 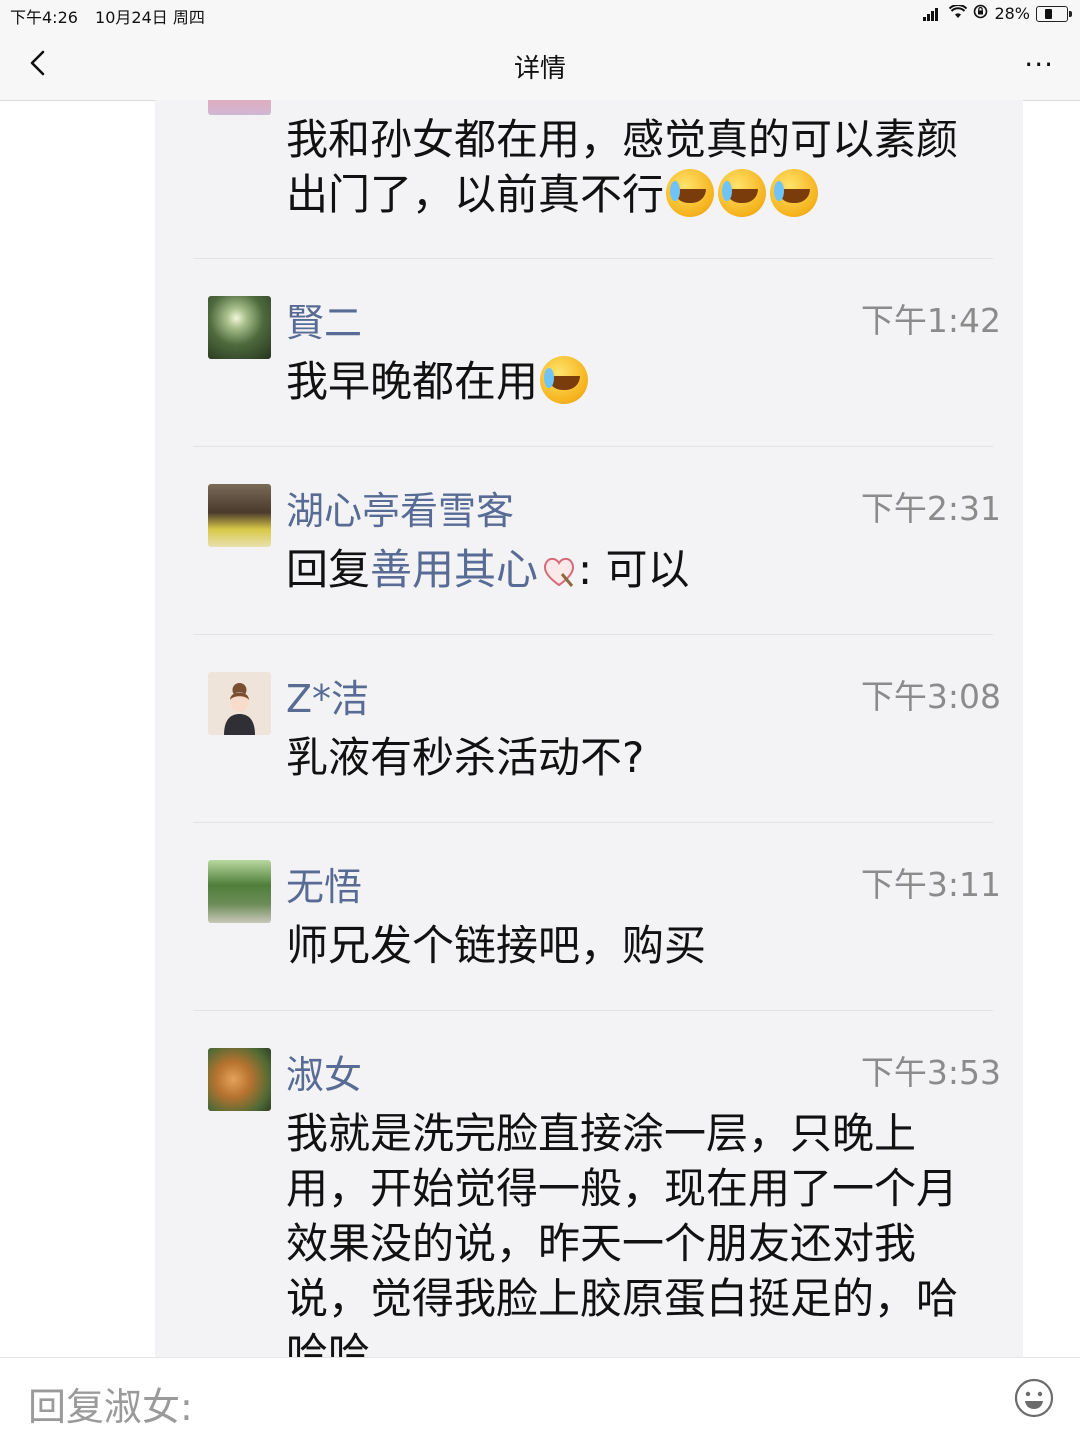 I want to click on comment-item: 湖心亭看雪客 下午2:31 回复善用其心: 可以, so click(x=589, y=541).